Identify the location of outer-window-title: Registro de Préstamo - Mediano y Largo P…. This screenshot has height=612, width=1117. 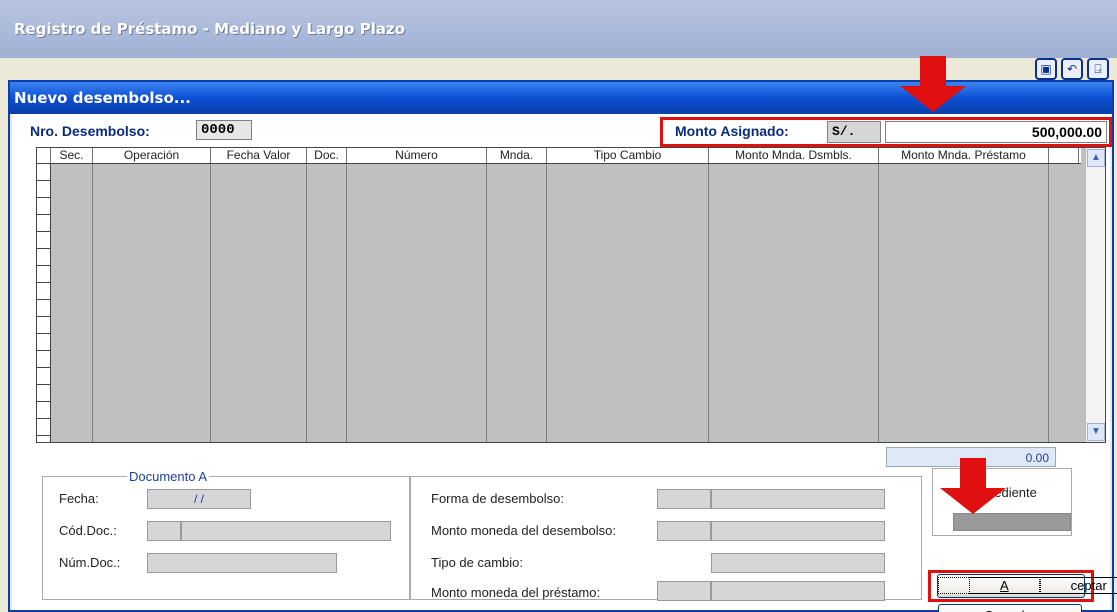
(210, 29).